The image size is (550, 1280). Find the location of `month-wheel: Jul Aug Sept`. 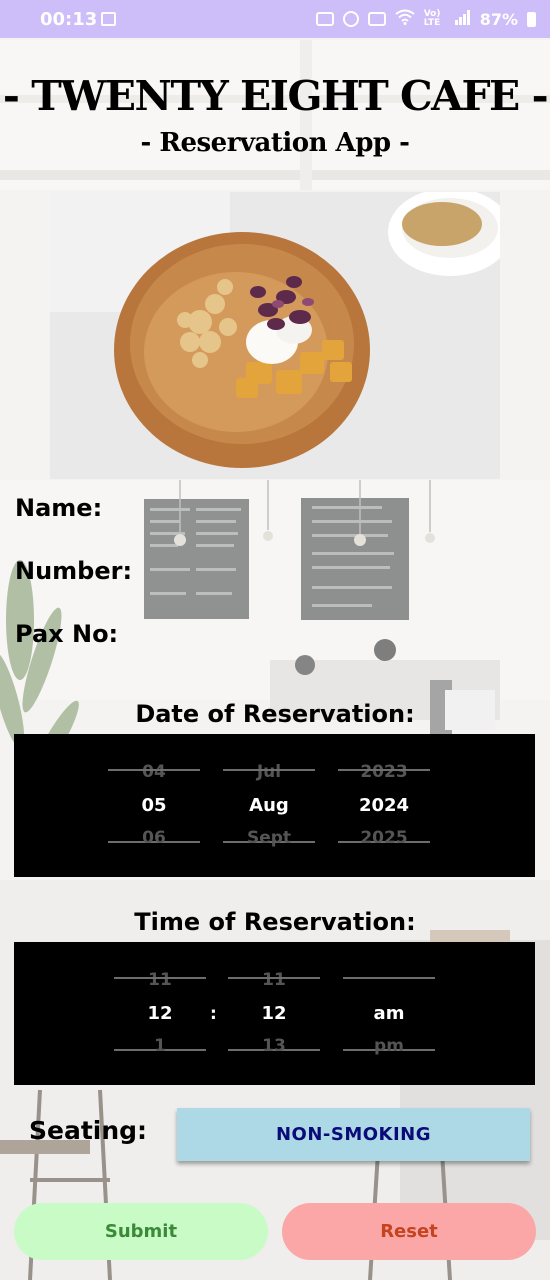

month-wheel: Jul Aug Sept is located at coordinates (269, 805).